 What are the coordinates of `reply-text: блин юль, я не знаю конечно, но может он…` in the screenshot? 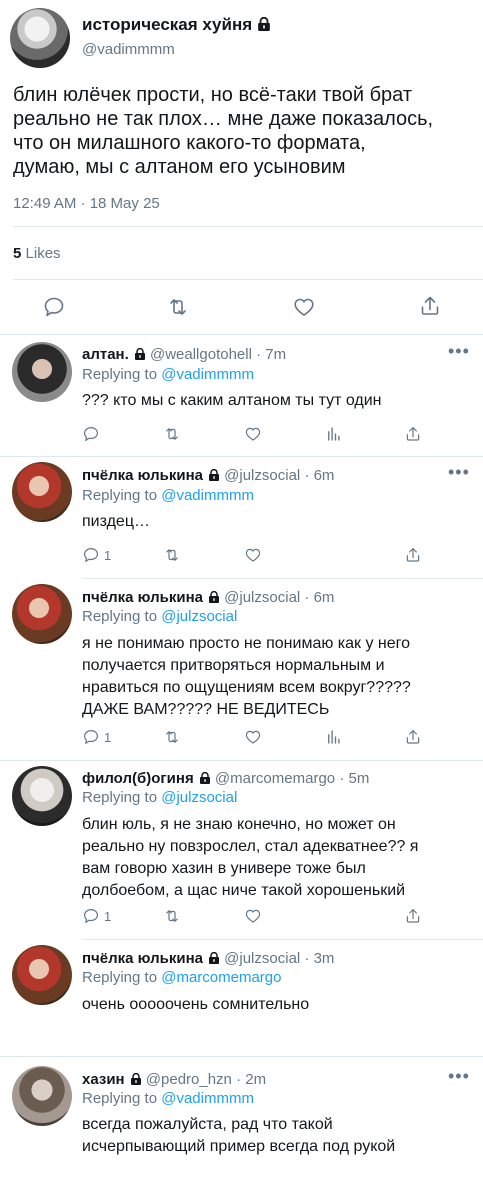 It's located at (250, 857).